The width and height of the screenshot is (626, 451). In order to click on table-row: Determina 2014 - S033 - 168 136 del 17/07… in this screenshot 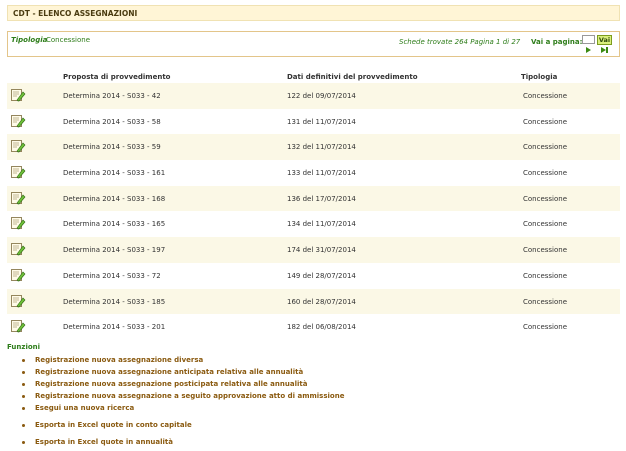, I will do `click(313, 198)`.